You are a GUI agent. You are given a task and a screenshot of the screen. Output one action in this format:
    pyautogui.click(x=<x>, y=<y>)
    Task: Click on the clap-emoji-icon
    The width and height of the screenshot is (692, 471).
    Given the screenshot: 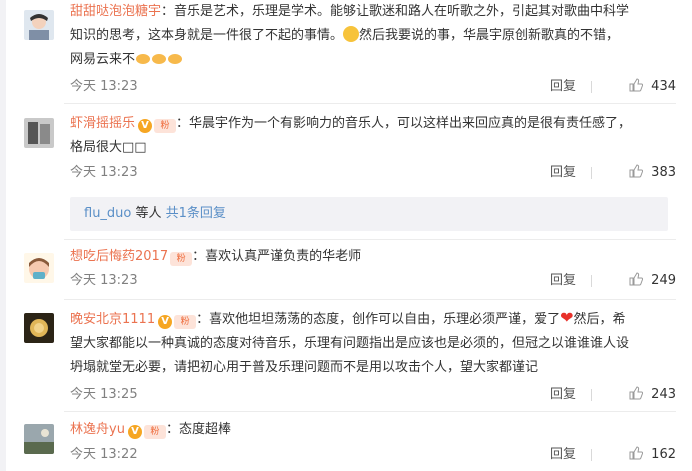 What is the action you would take?
    pyautogui.click(x=159, y=59)
    